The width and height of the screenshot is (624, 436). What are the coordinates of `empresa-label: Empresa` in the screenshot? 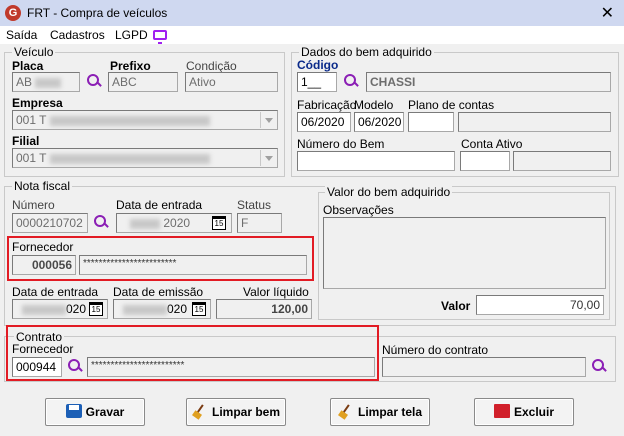 It's located at (37, 103).